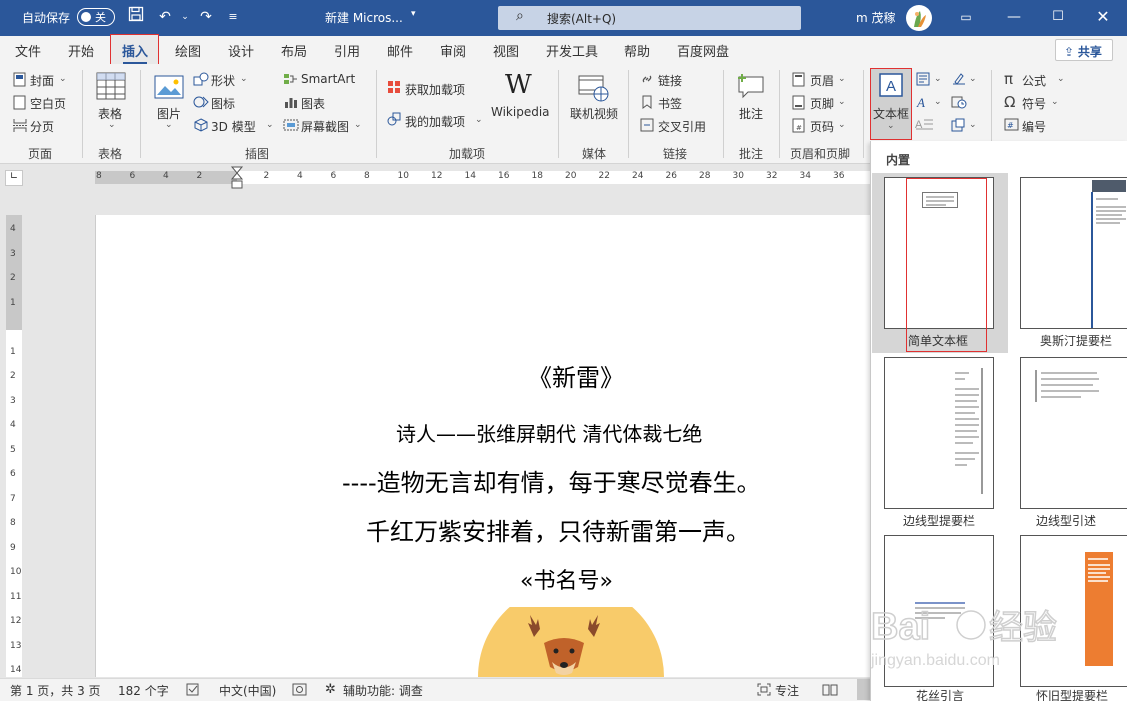  What do you see at coordinates (576, 375) in the screenshot?
I see `poem-title: 《新雷》` at bounding box center [576, 375].